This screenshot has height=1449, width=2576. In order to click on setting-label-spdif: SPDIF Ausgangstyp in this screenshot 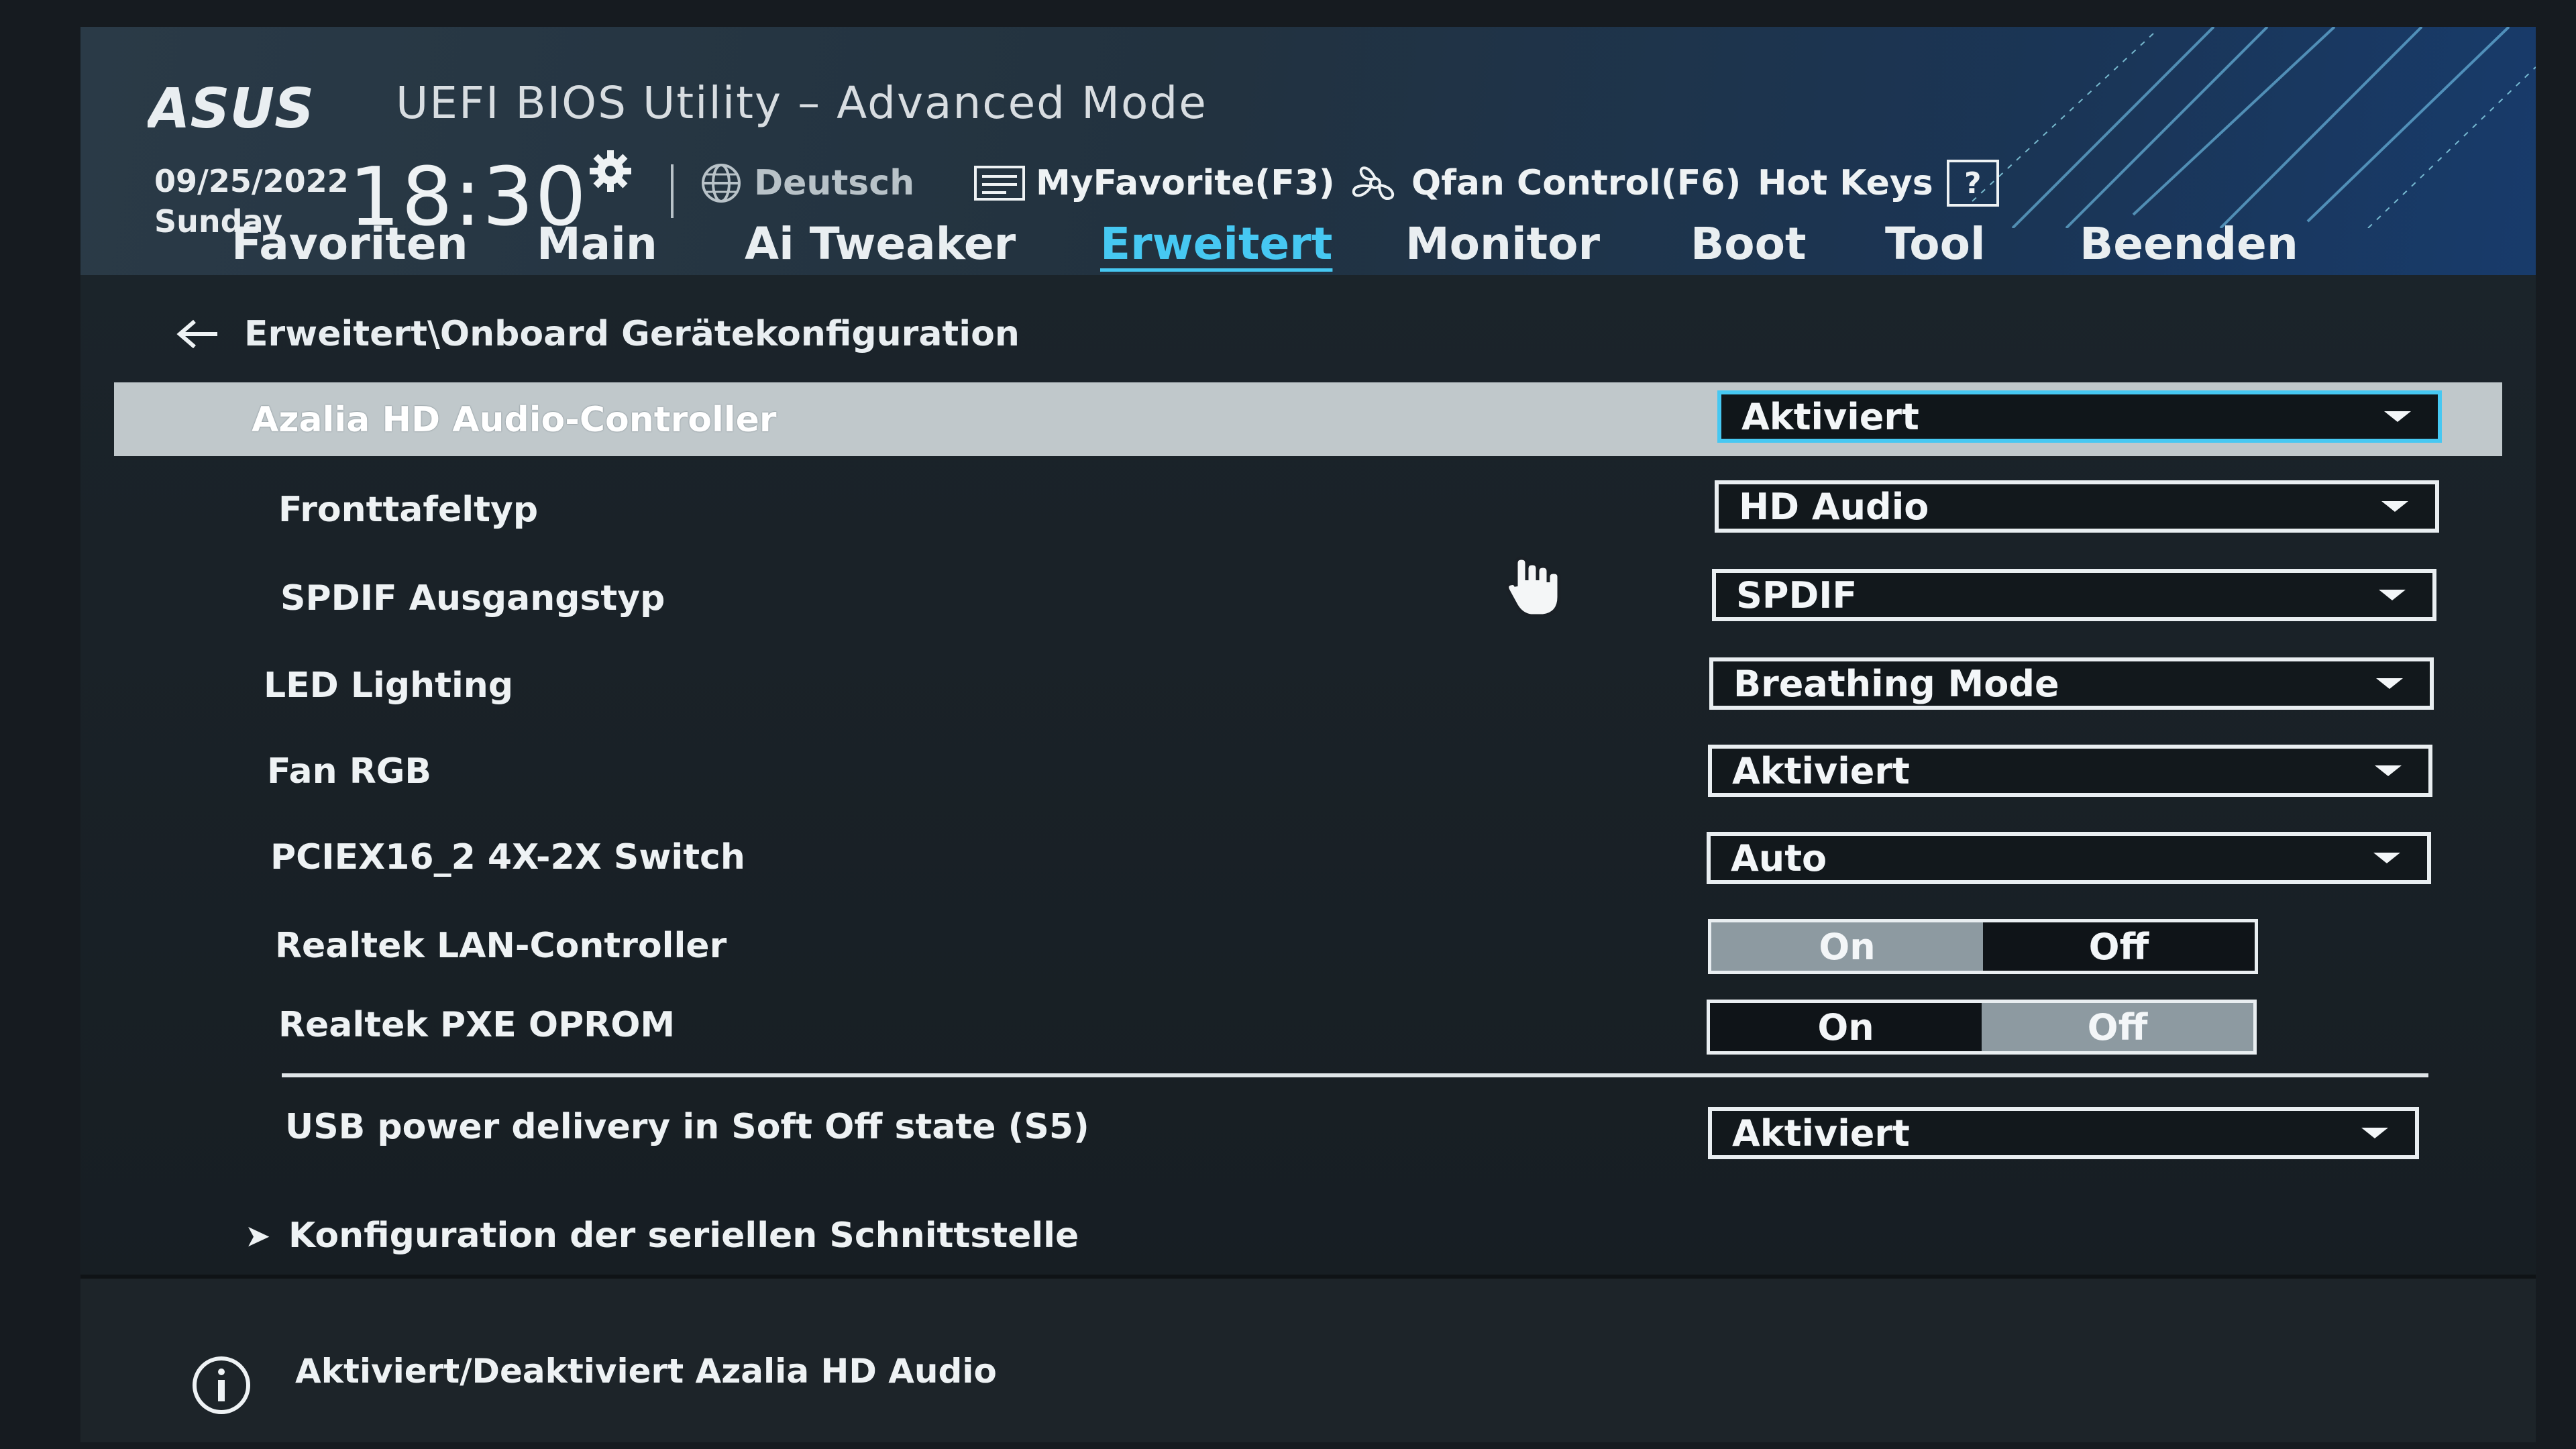, I will do `click(472, 598)`.